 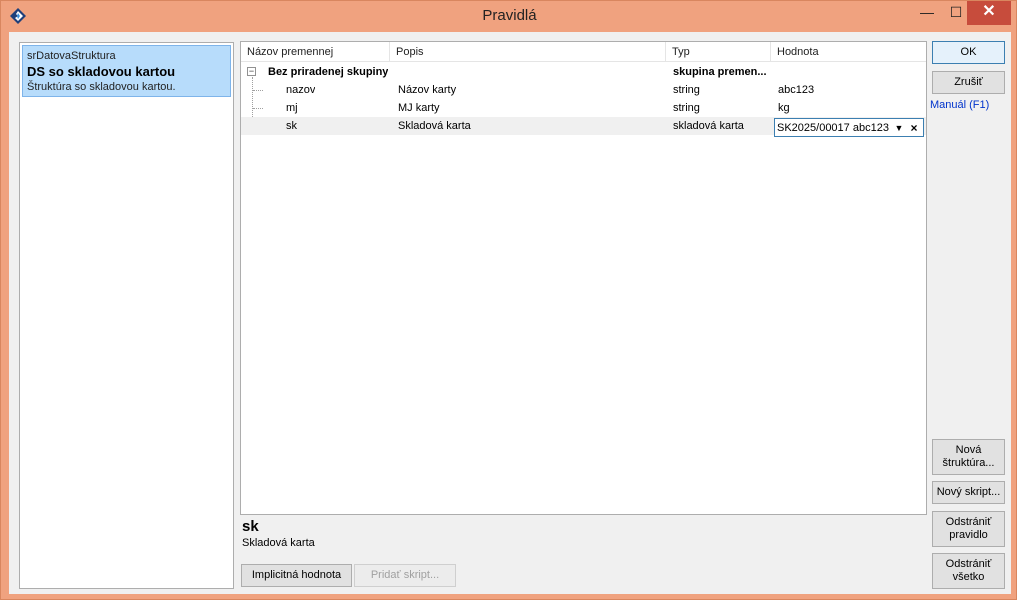 I want to click on manual-link: Manuál (F1), so click(x=959, y=105).